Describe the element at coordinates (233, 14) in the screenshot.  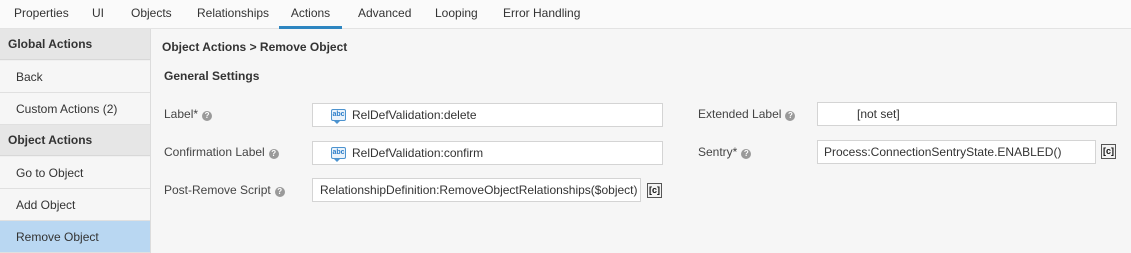
I see `tab-relationships: Relationships` at that location.